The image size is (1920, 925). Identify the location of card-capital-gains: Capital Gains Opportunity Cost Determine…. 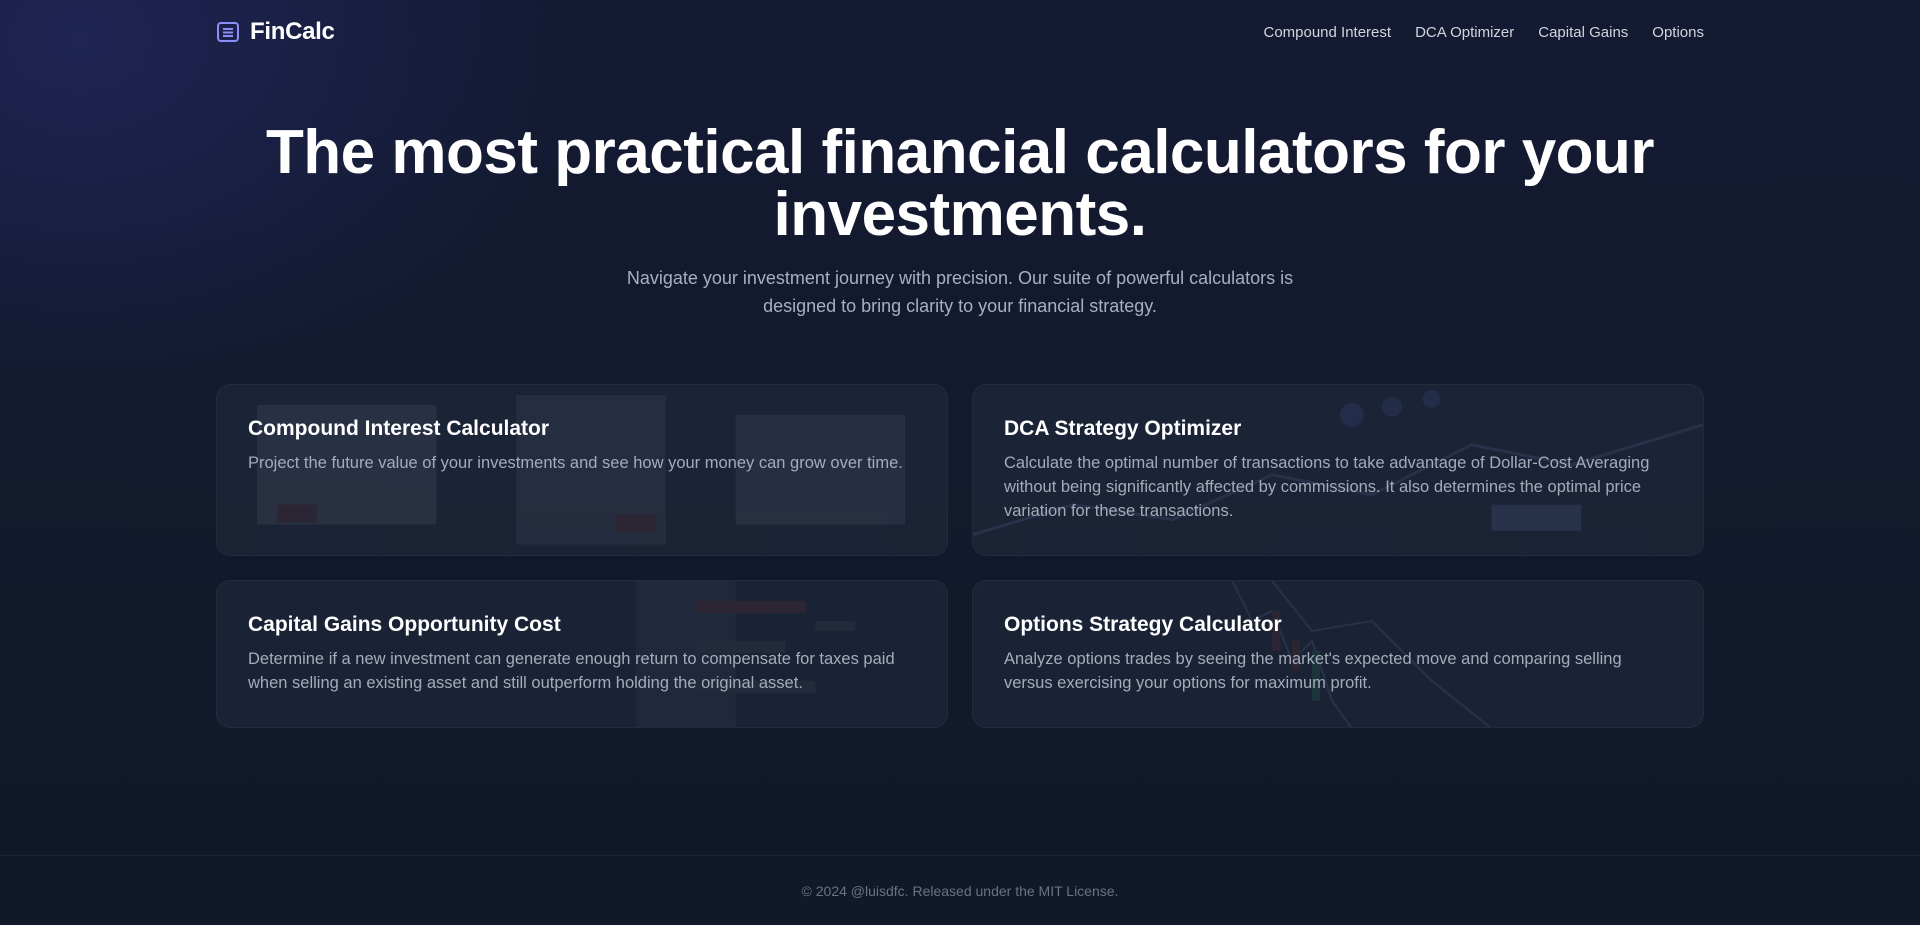
(582, 654).